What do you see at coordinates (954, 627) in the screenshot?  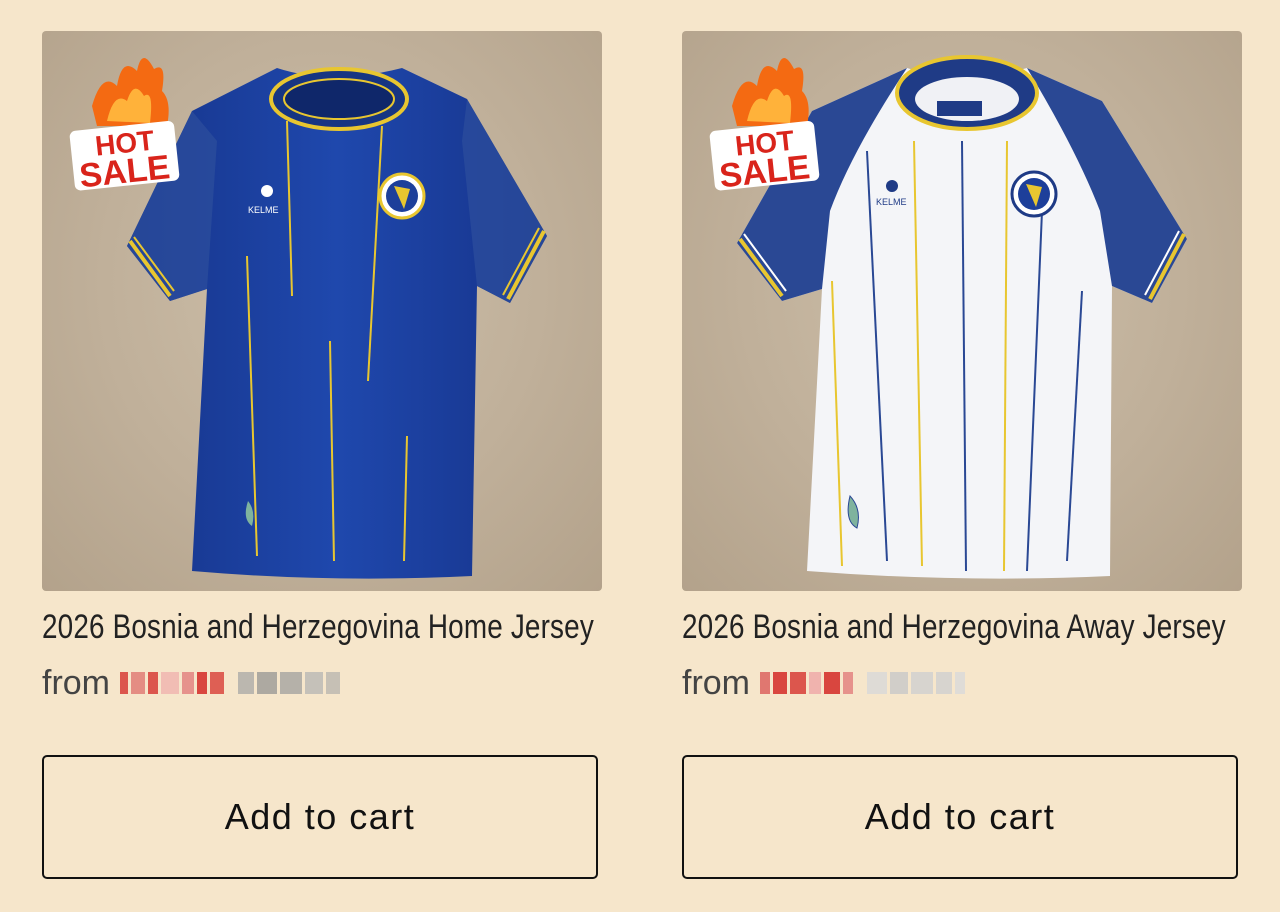 I see `product-title: 2026 Bosnia and Herzegovina Away Jersey` at bounding box center [954, 627].